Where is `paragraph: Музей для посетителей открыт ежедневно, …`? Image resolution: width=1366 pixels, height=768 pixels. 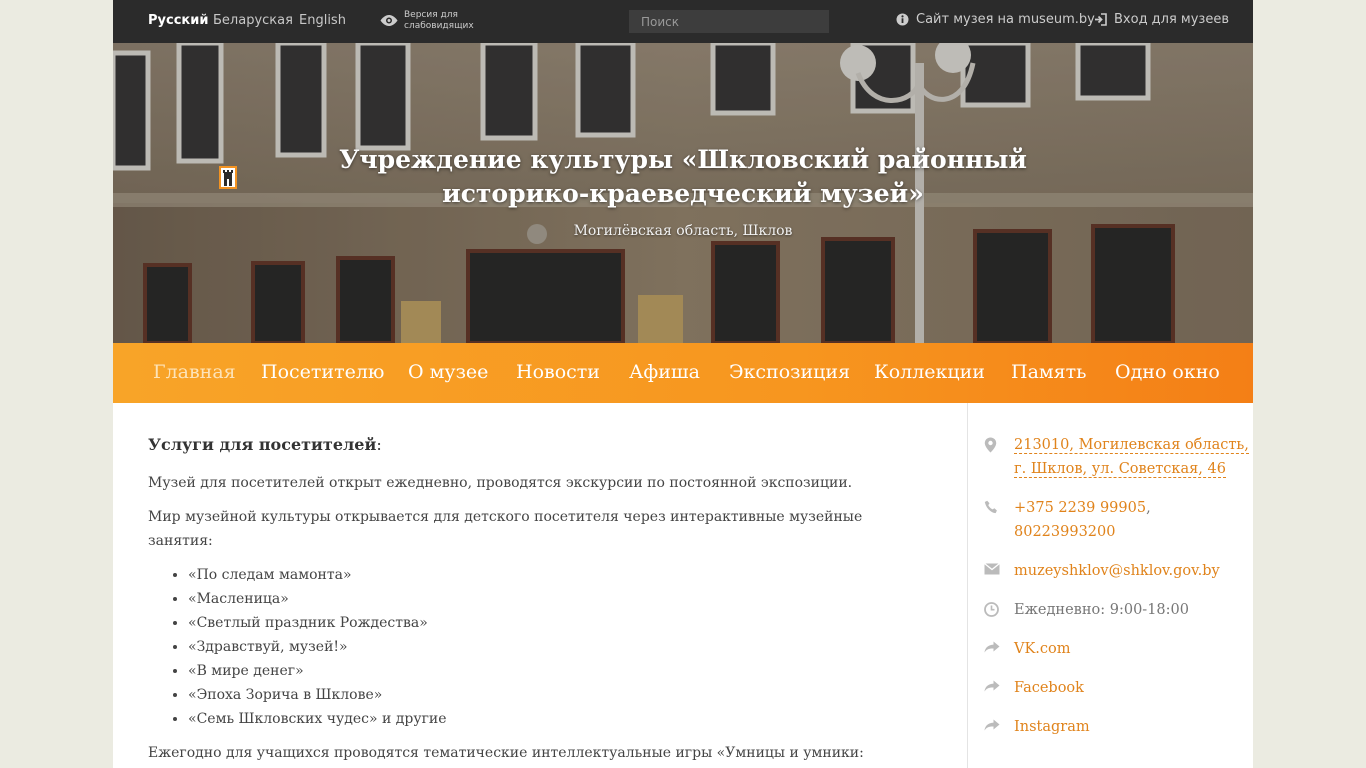
paragraph: Музей для посетителей открыт ежедневно, … is located at coordinates (500, 483).